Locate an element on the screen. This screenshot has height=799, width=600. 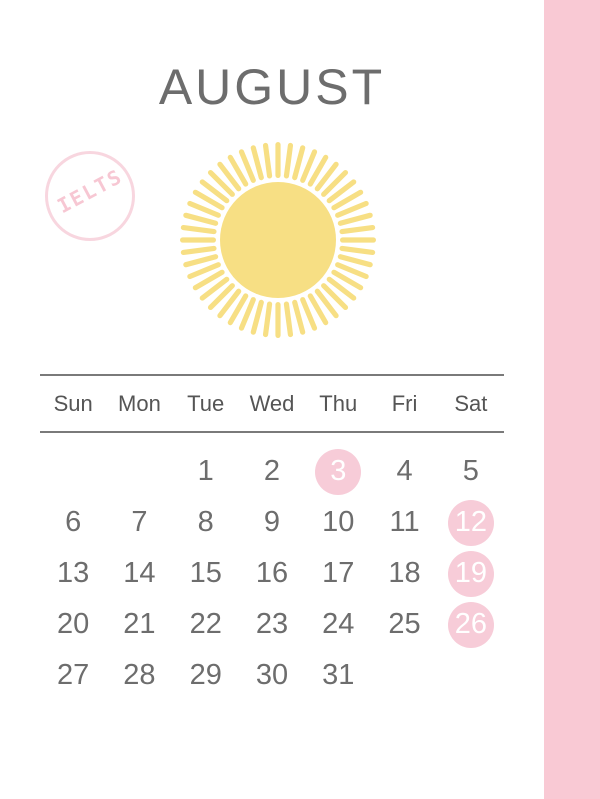
day-number: 23 is located at coordinates (272, 625).